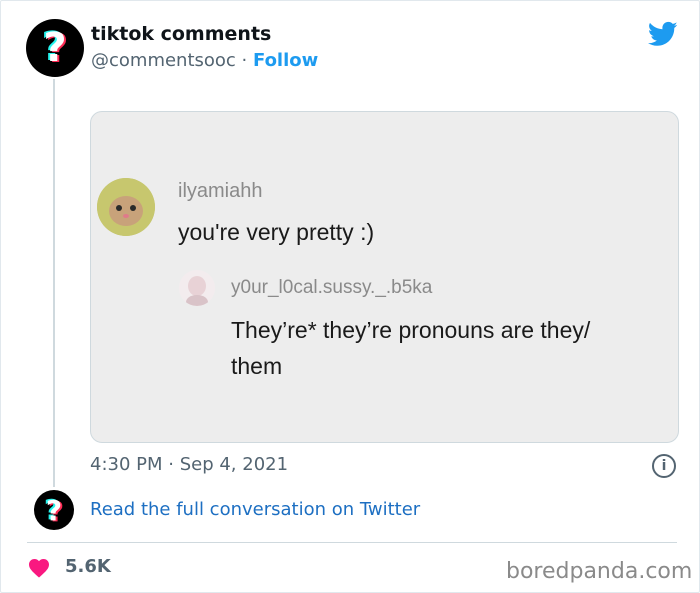  What do you see at coordinates (220, 191) in the screenshot?
I see `comment-username: ilyamiahh` at bounding box center [220, 191].